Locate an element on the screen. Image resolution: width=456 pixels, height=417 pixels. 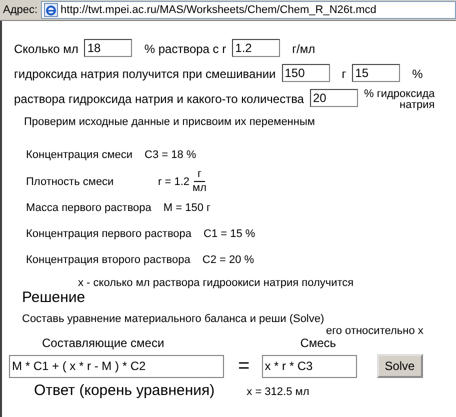
equation-left-field: M * C1 + ( x * r - M ) * C2 is located at coordinates (116, 366).